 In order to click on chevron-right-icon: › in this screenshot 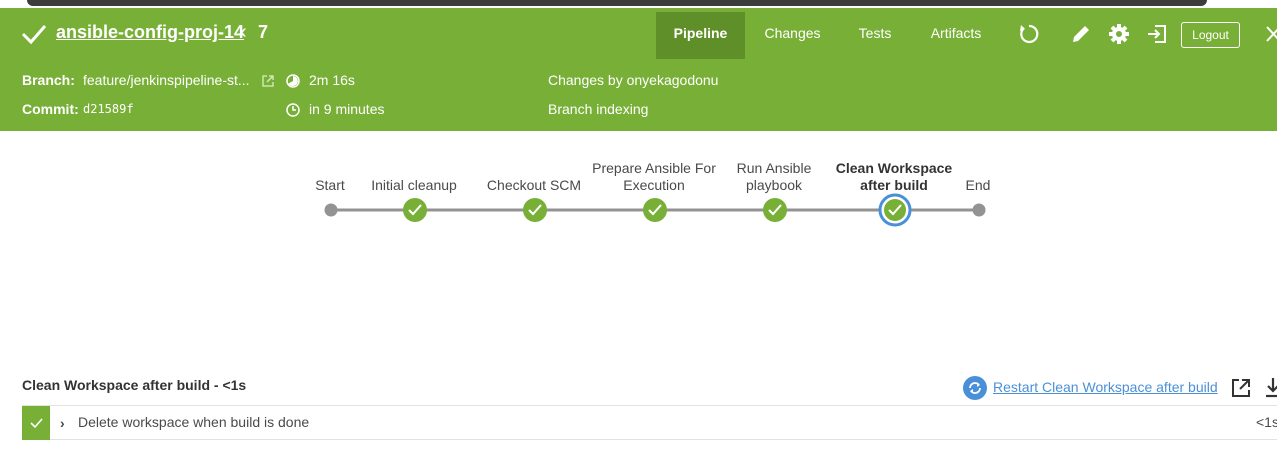, I will do `click(62, 423)`.